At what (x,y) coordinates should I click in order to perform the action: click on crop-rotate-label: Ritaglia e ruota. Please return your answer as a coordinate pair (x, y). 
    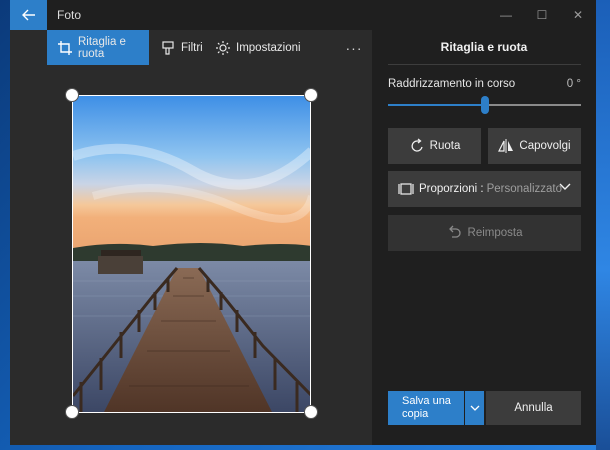
    Looking at the image, I should click on (102, 47).